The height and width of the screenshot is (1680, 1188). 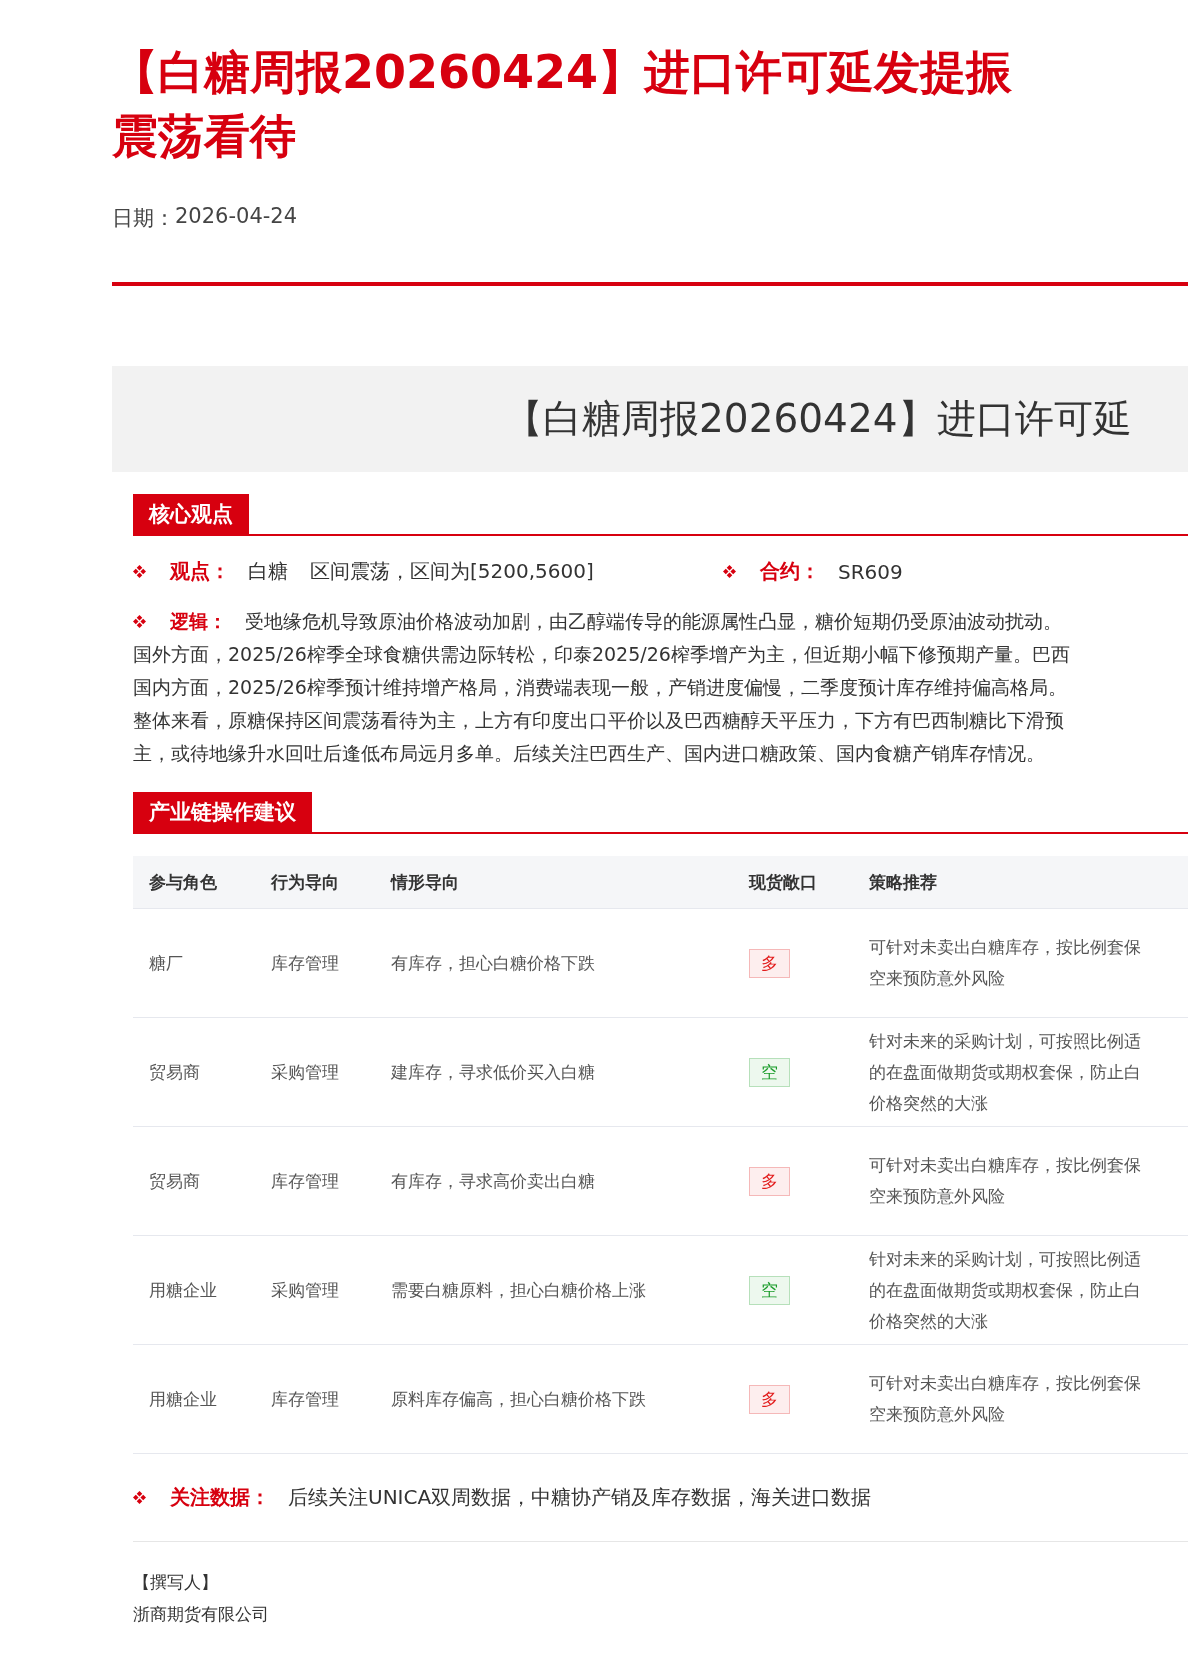 I want to click on date-value: 2026-04-24, so click(x=236, y=217).